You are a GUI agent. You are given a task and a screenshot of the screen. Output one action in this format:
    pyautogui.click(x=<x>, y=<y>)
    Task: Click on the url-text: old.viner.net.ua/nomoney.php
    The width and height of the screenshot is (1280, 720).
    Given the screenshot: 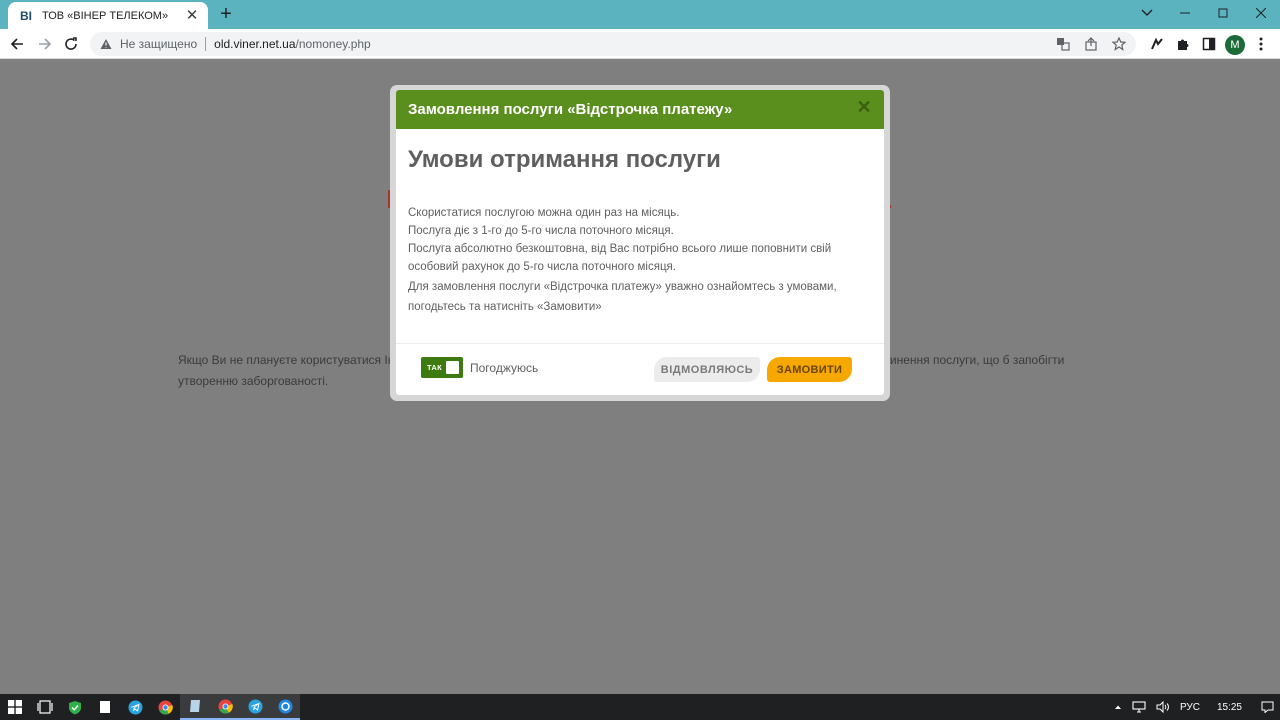 What is the action you would take?
    pyautogui.click(x=292, y=44)
    